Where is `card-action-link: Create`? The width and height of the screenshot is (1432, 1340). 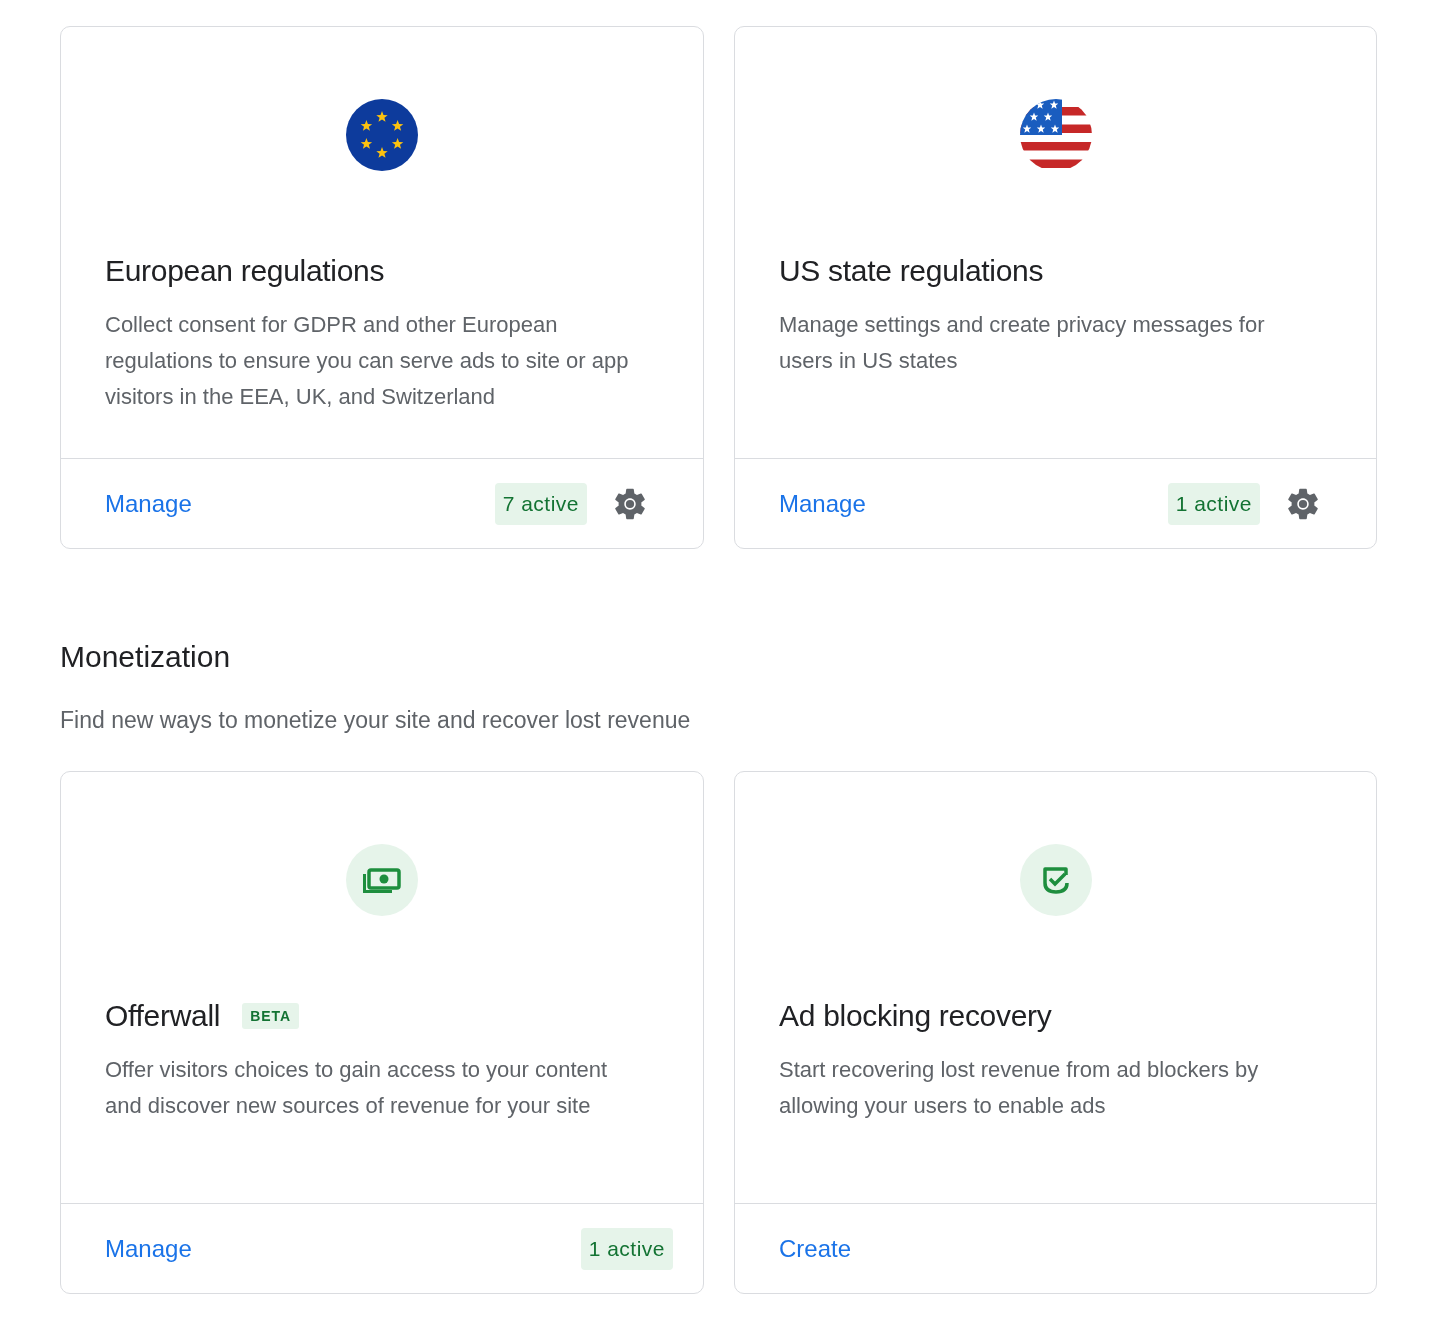
card-action-link: Create is located at coordinates (815, 1248).